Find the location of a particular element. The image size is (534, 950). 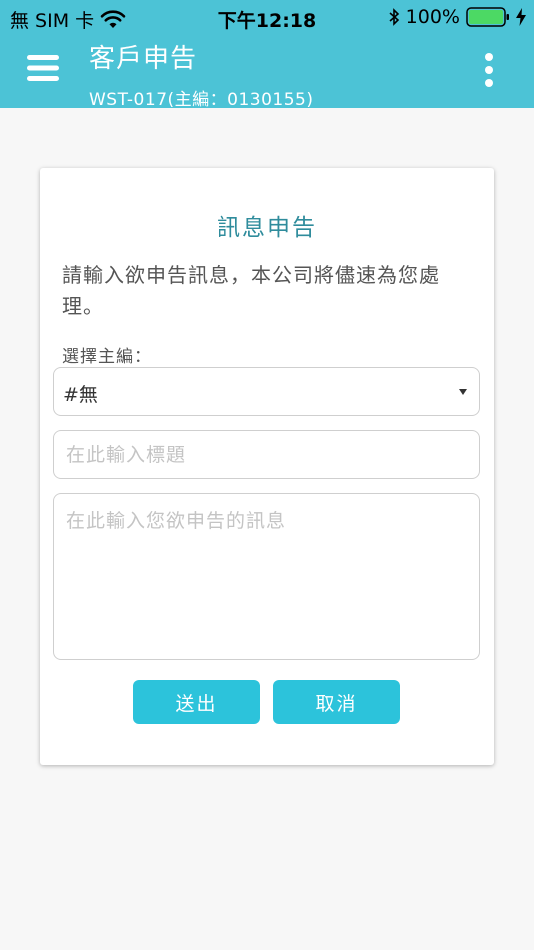

cancel-button: 取消 is located at coordinates (336, 702).